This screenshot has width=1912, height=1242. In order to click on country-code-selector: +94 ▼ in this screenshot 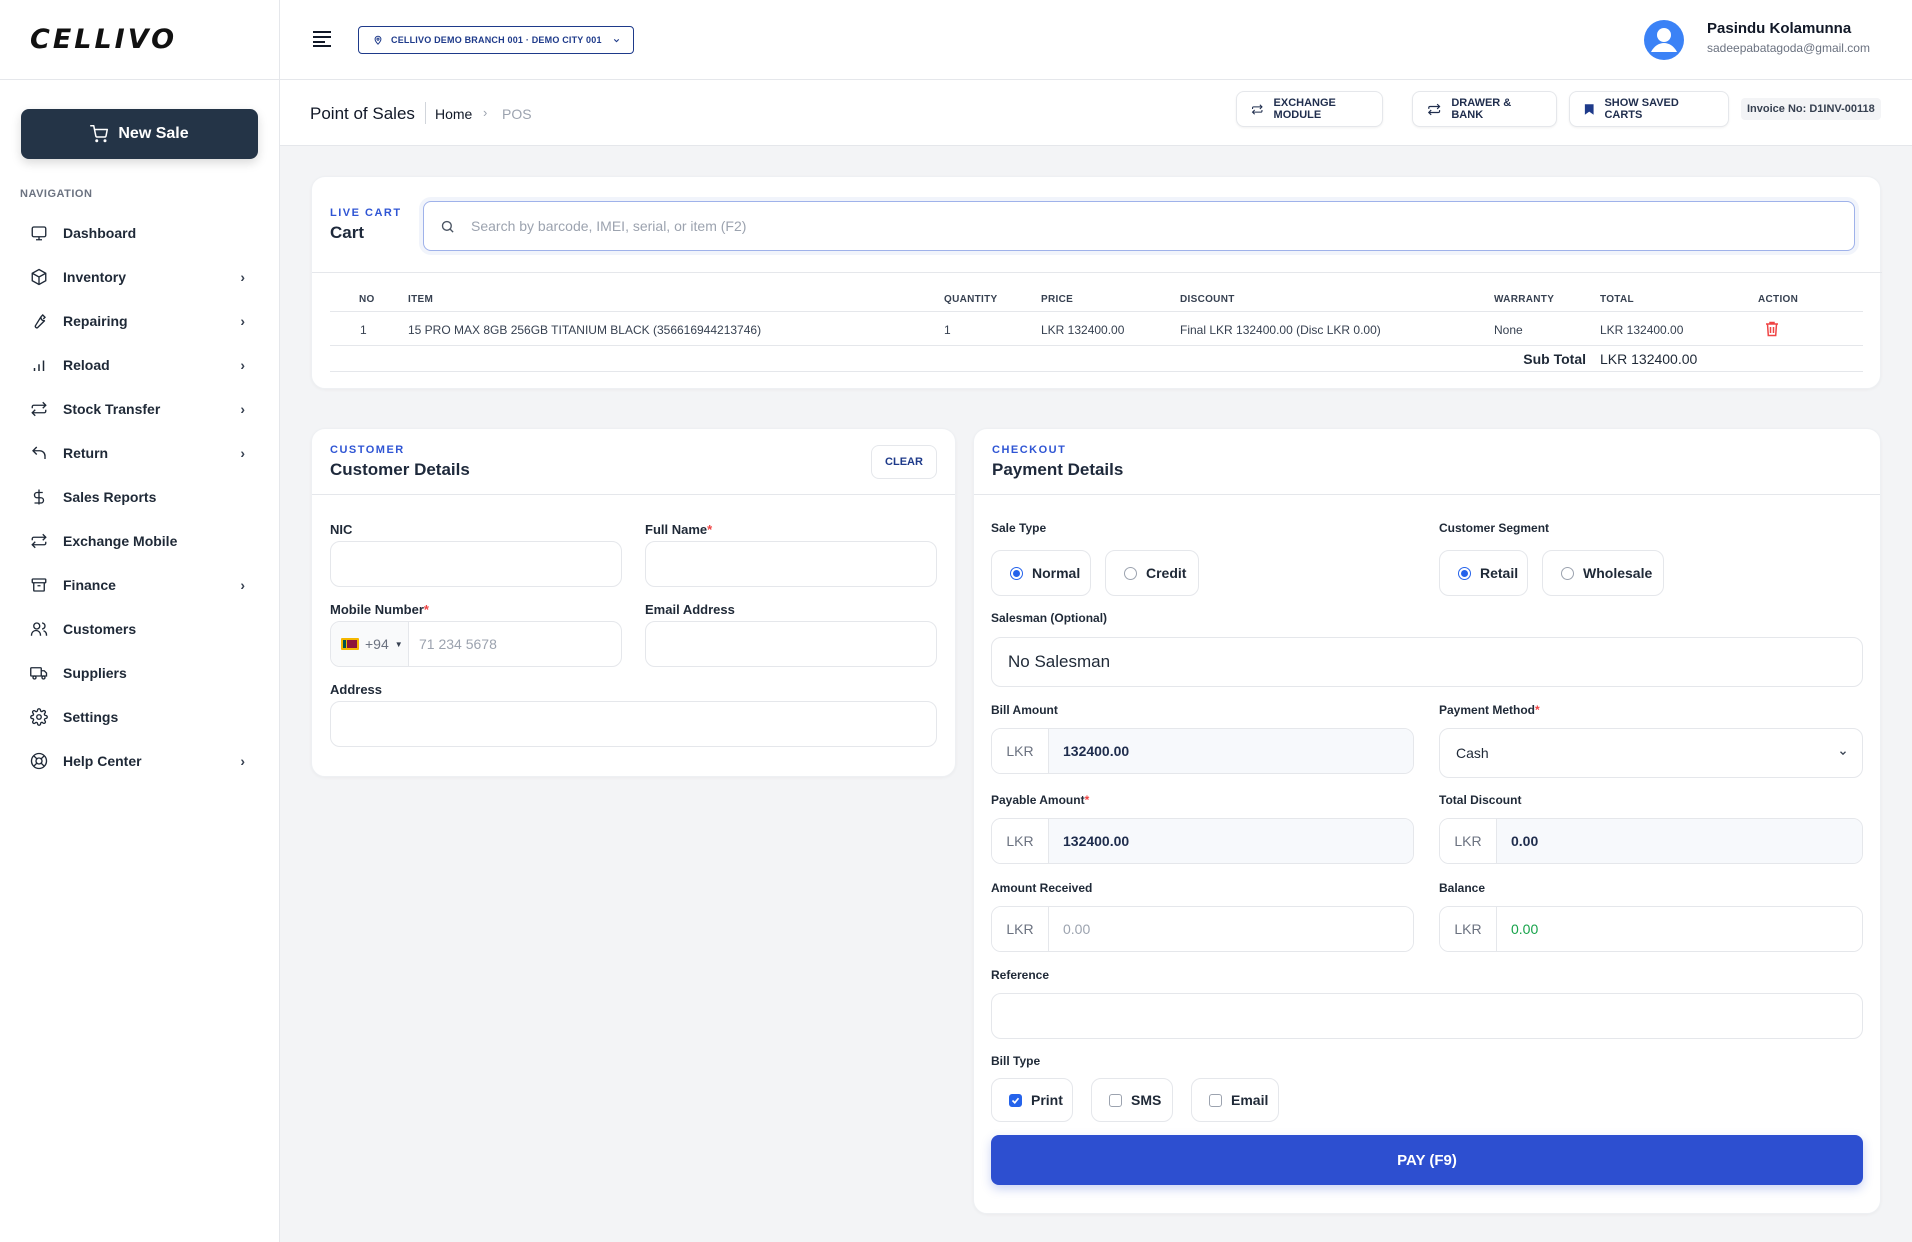, I will do `click(370, 644)`.